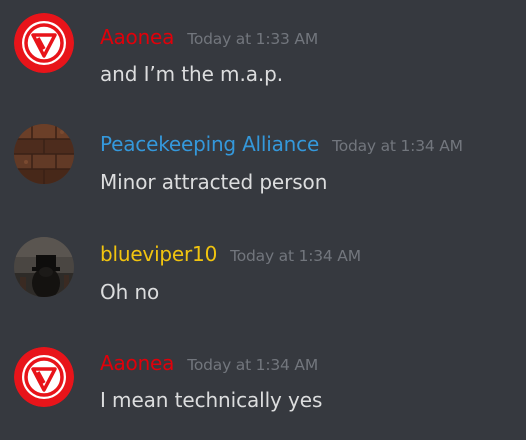 This screenshot has height=440, width=526. I want to click on username: blueviper10, so click(158, 254).